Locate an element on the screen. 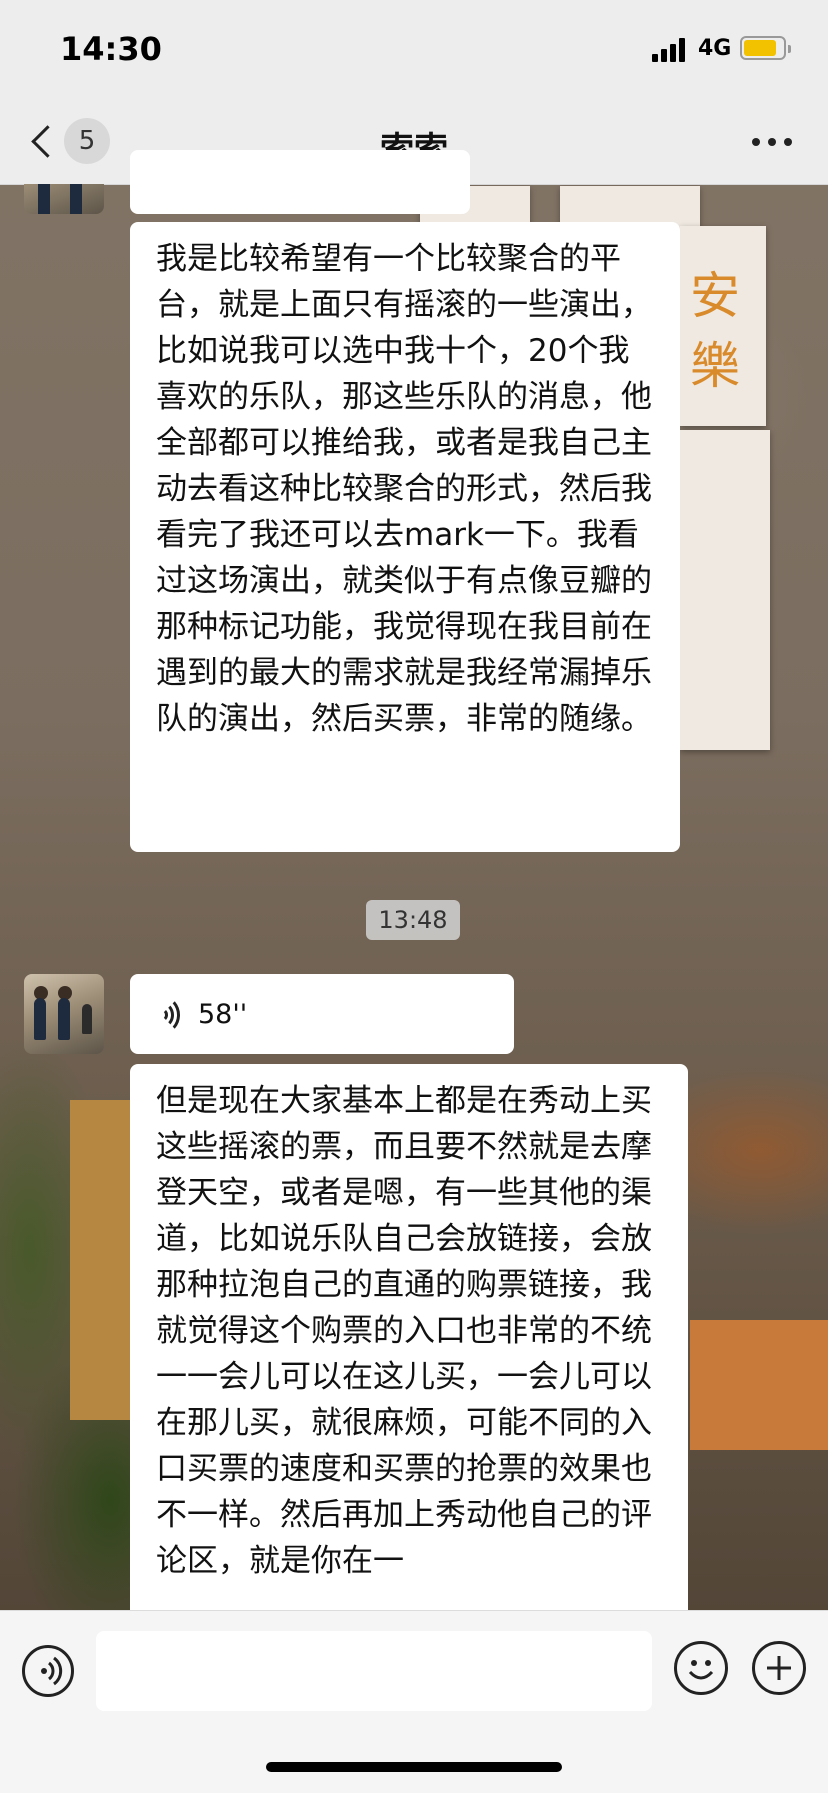 Image resolution: width=828 pixels, height=1793 pixels. plus-icon is located at coordinates (779, 1668).